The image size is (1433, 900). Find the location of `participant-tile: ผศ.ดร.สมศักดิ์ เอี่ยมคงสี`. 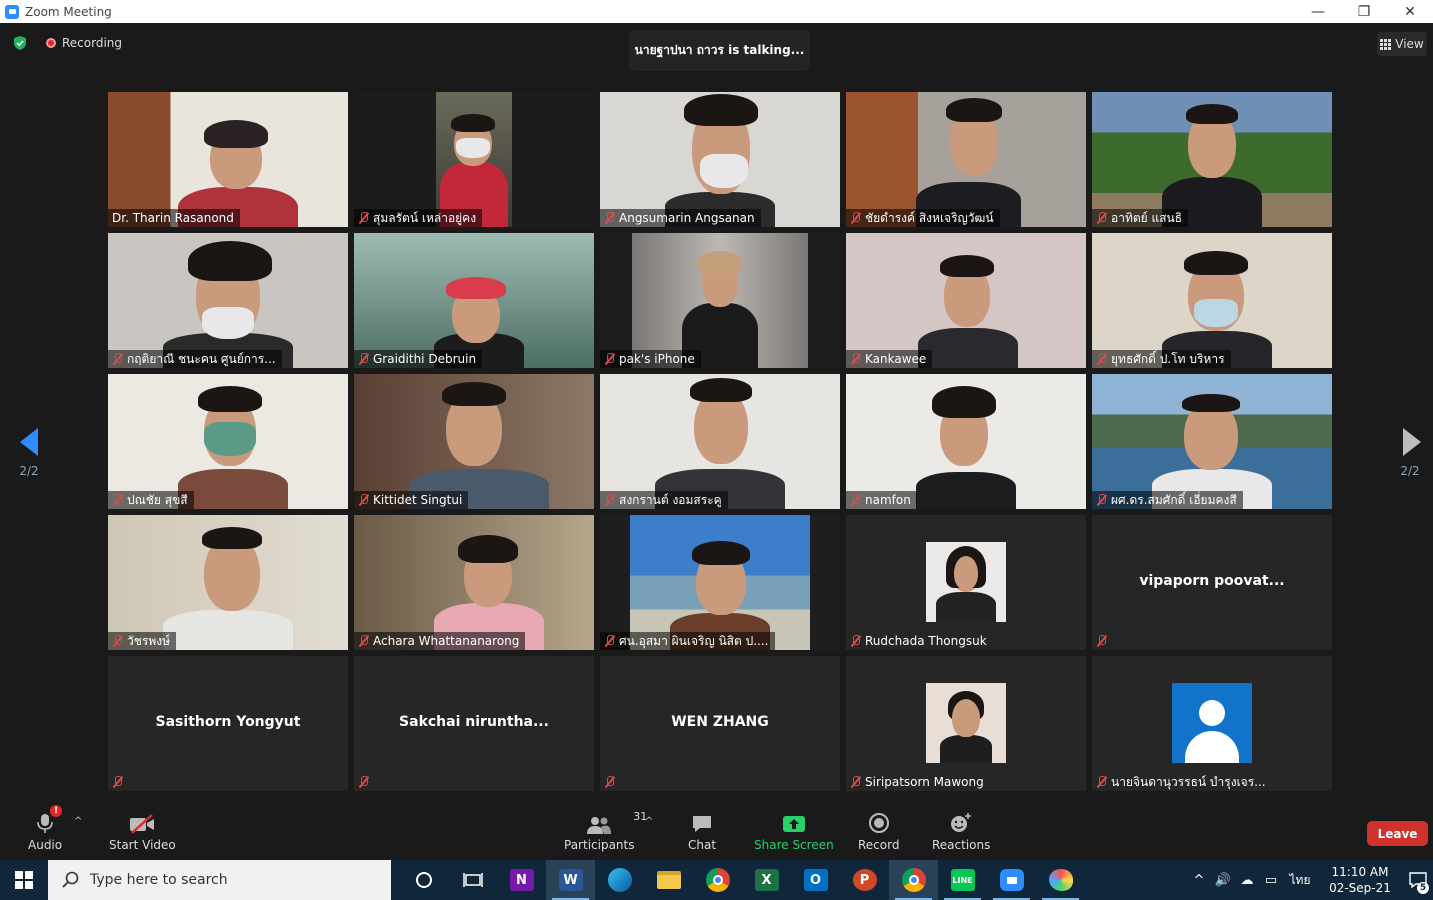

participant-tile: ผศ.ดร.สมศักดิ์ เอี่ยมคงสี is located at coordinates (1212, 441).